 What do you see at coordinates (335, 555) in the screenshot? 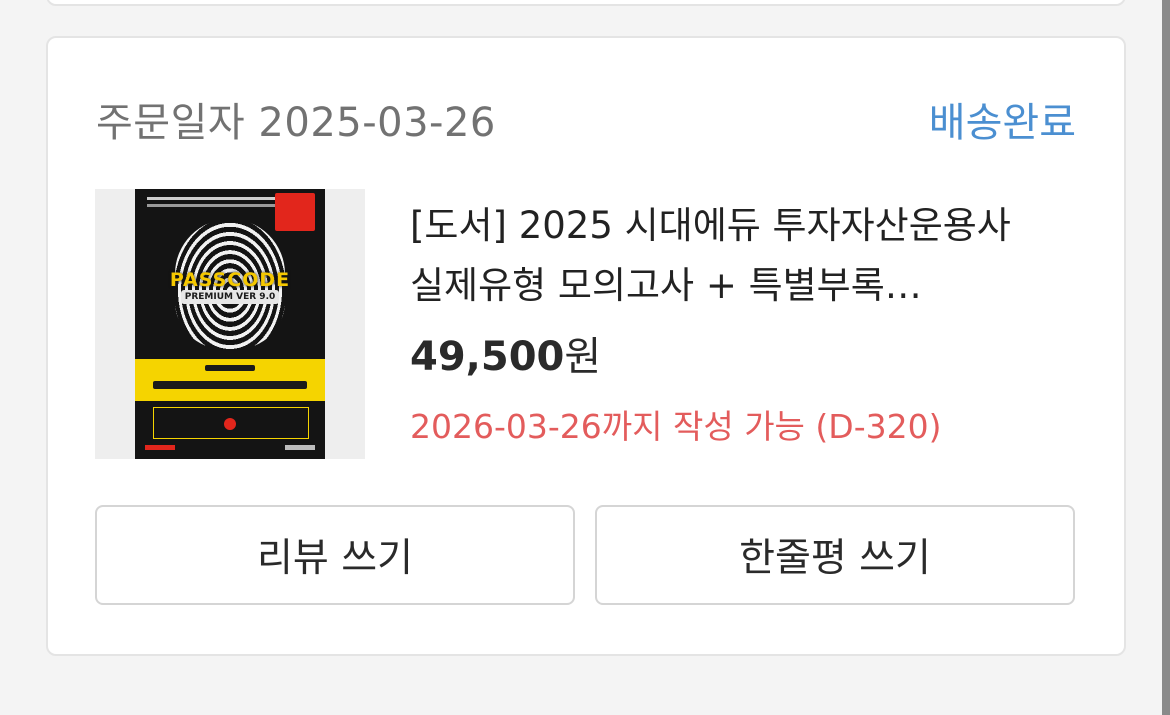
I see `write-review-button: 리뷰 쓰기` at bounding box center [335, 555].